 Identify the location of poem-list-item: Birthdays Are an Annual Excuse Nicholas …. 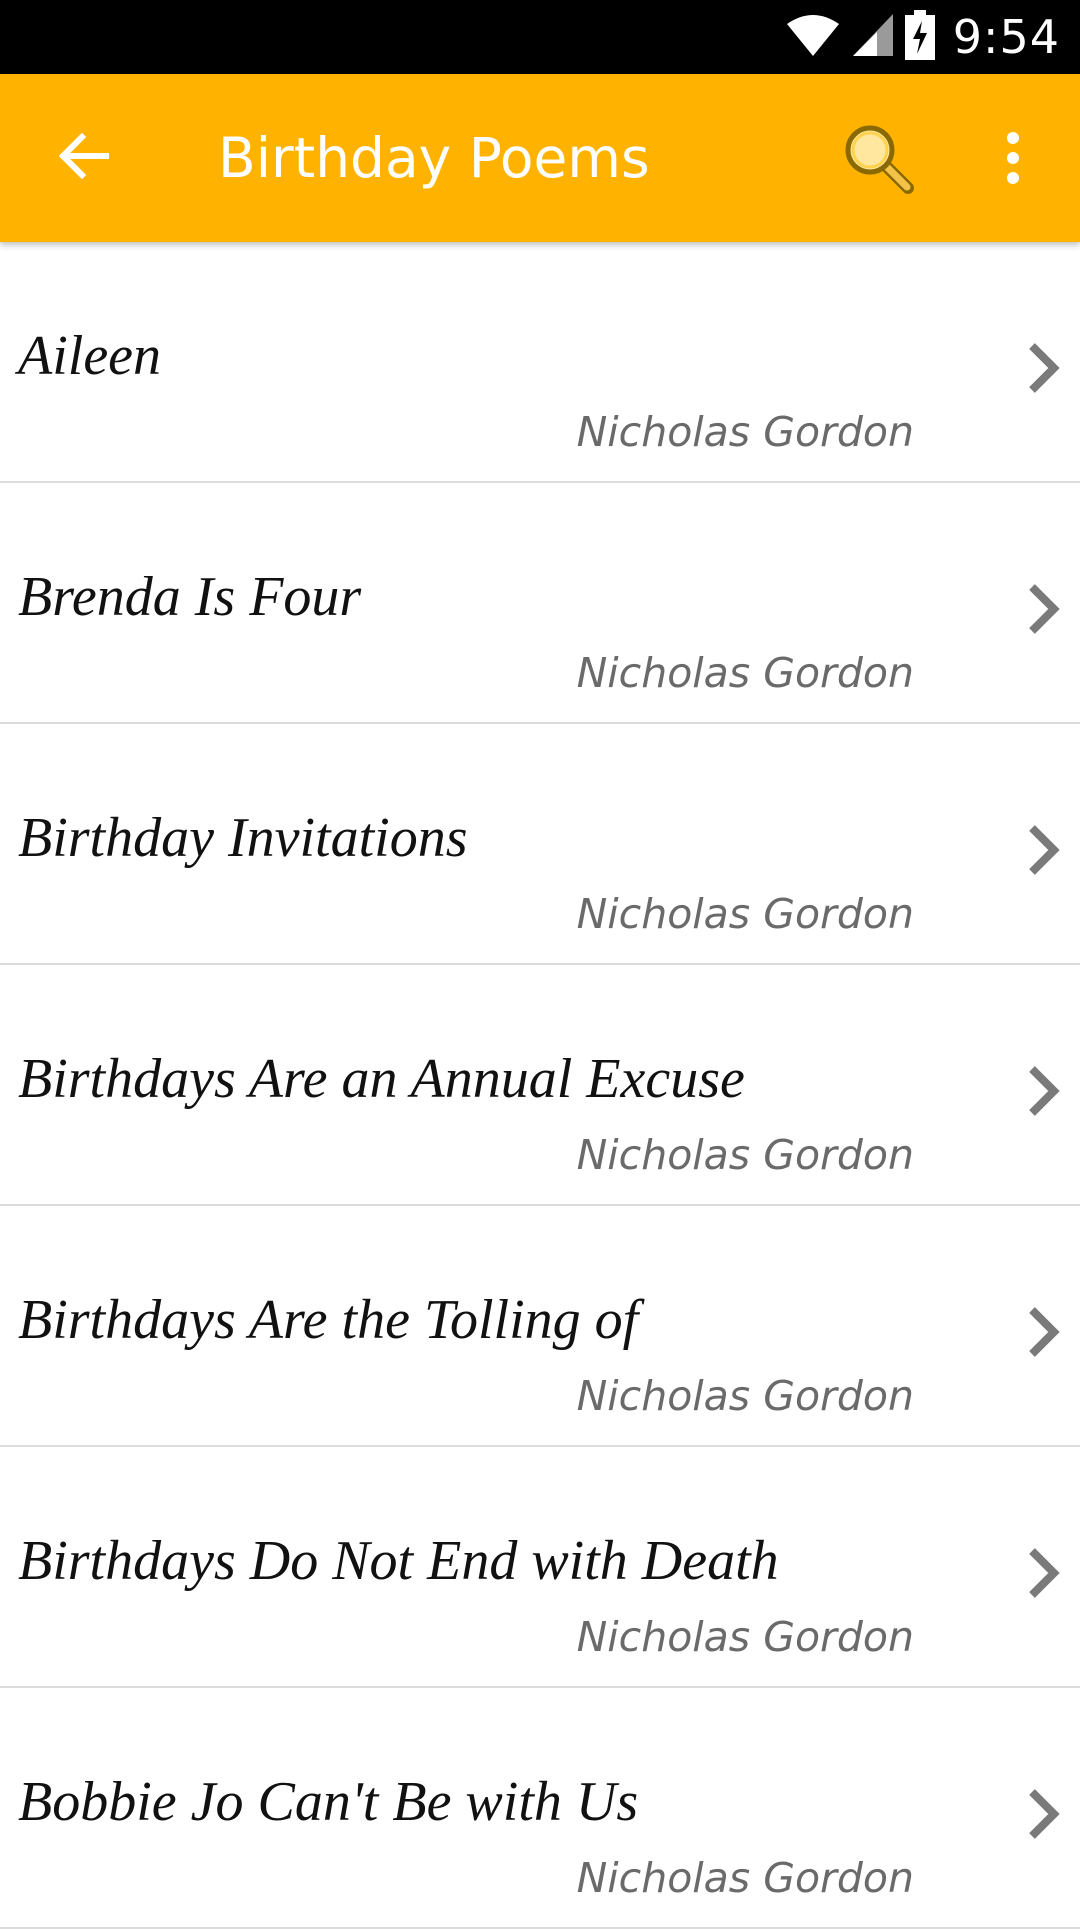
(540, 1085).